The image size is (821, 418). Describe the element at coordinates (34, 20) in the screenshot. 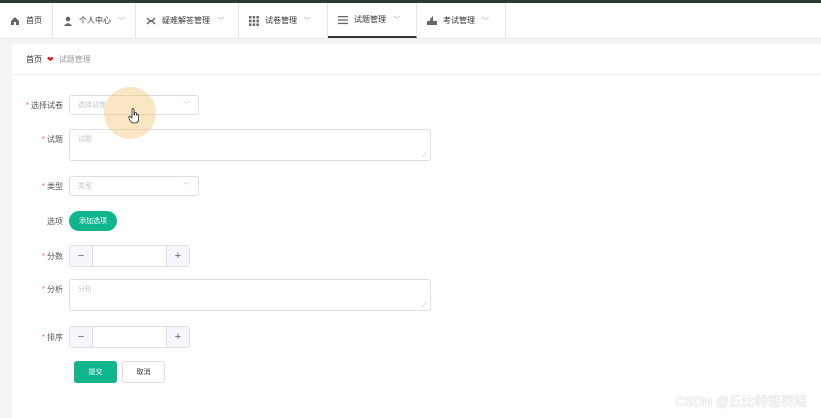

I see `nav-label: 首页` at that location.